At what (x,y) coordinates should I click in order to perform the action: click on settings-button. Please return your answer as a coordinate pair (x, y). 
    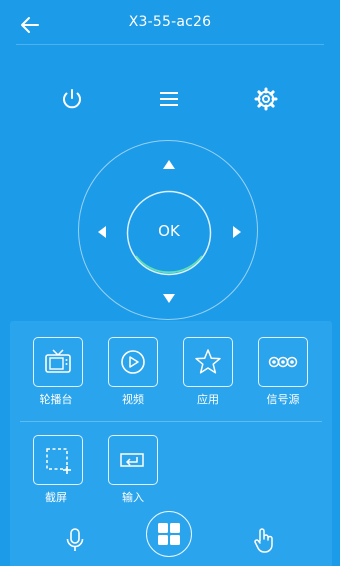
    Looking at the image, I should click on (266, 99).